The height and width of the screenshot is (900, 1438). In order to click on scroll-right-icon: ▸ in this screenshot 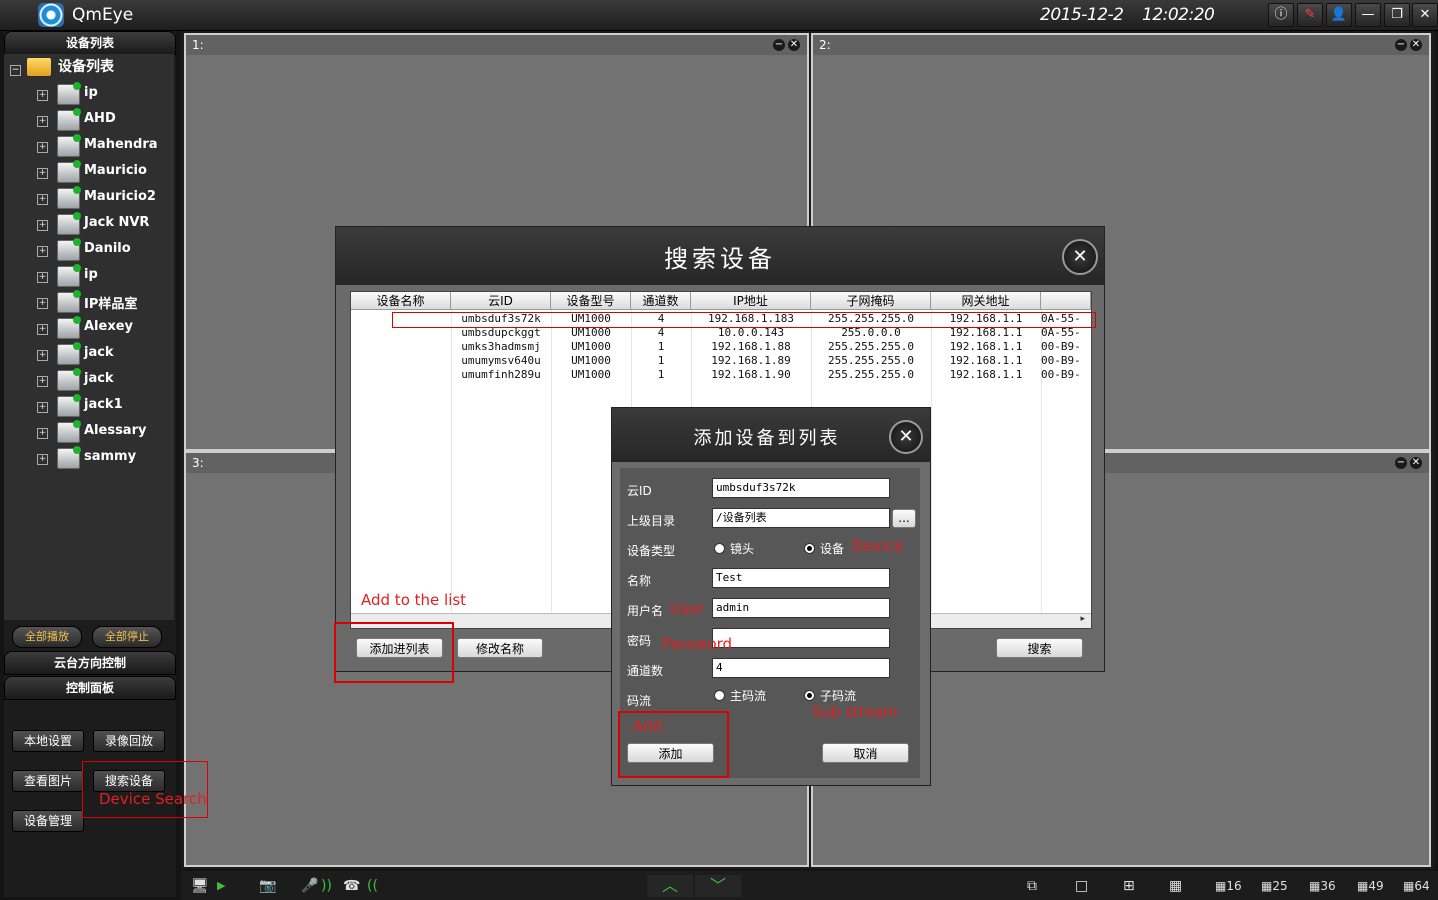, I will do `click(1082, 619)`.